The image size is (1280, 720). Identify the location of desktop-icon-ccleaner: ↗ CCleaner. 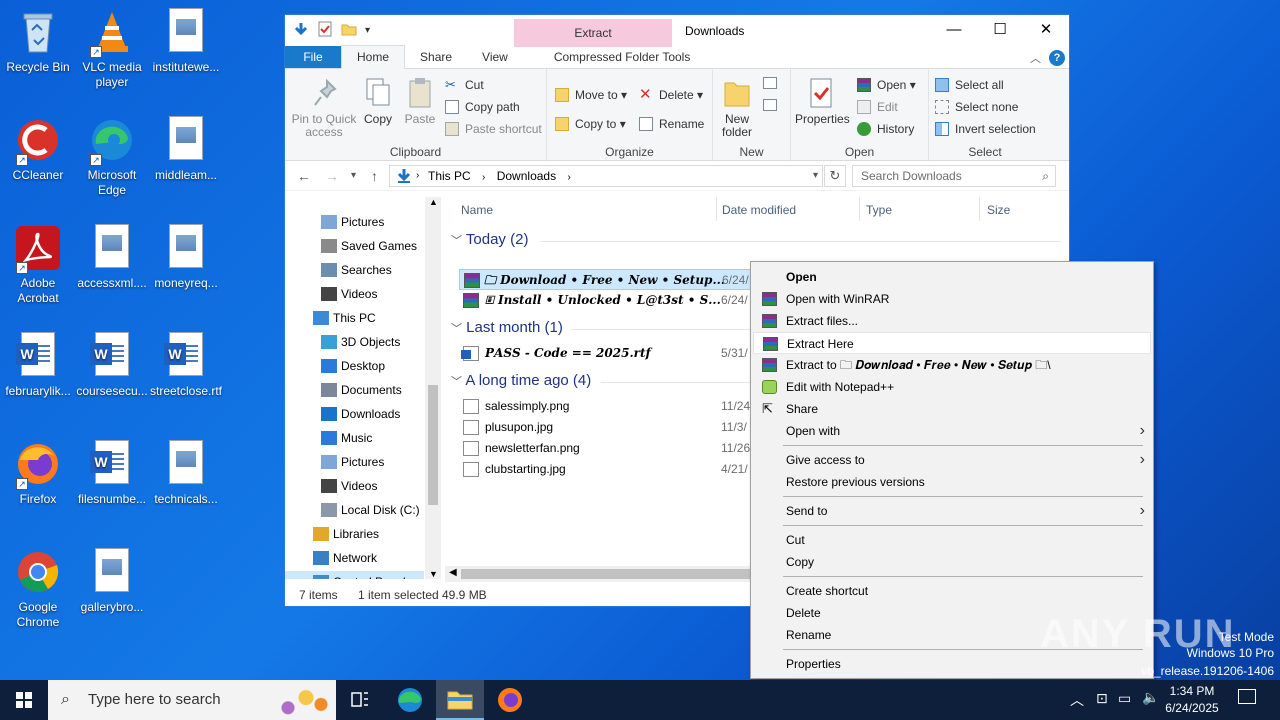
(38, 149).